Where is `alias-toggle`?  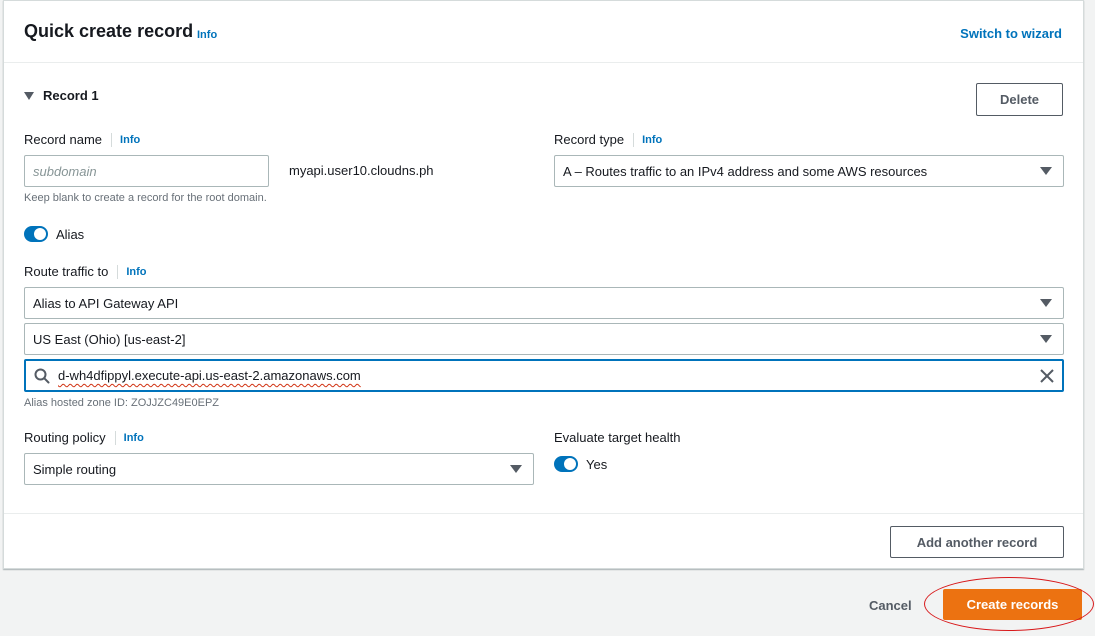 alias-toggle is located at coordinates (36, 234).